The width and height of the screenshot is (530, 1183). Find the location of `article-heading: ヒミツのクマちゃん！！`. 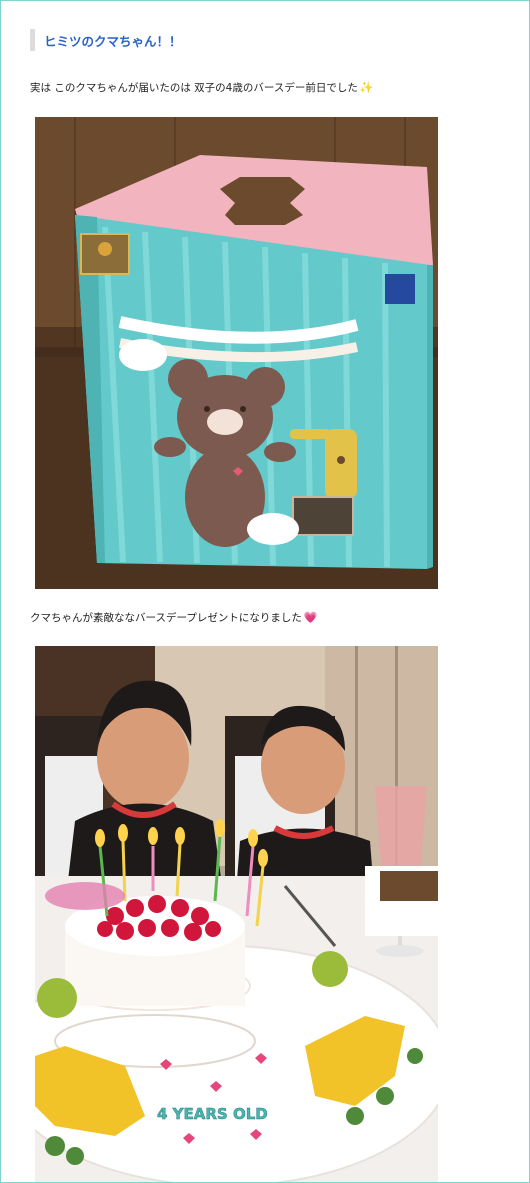

article-heading: ヒミツのクマちゃん！！ is located at coordinates (106, 40).